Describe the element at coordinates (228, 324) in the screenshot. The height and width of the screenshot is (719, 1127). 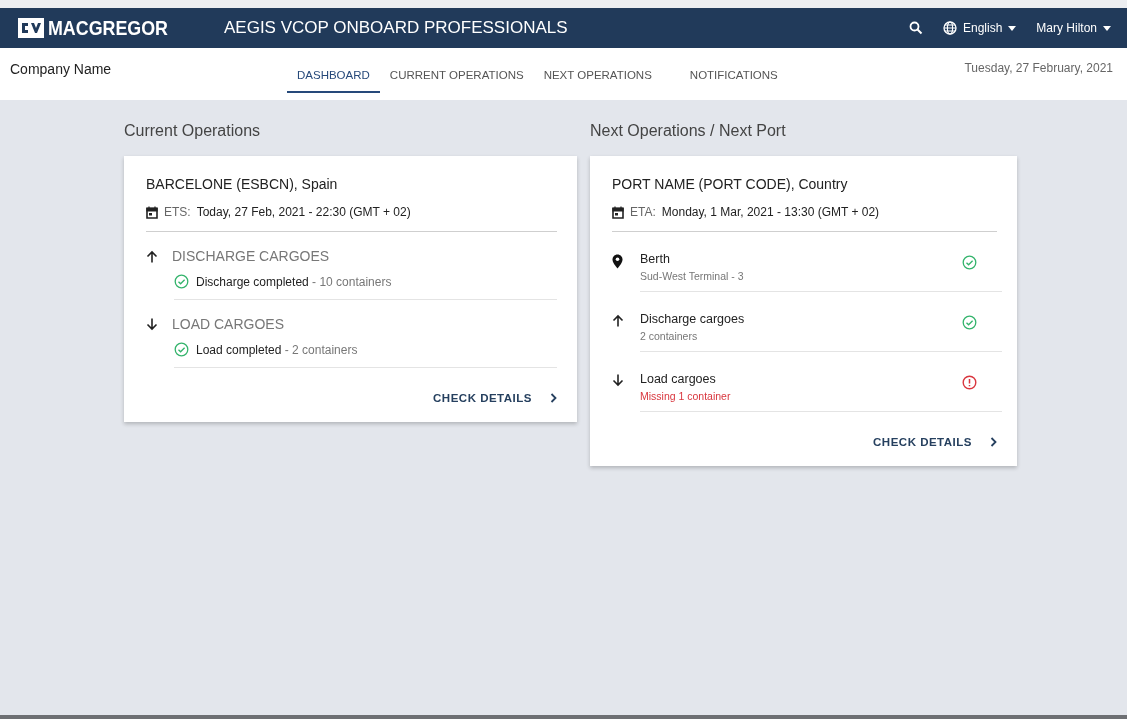
I see `section-heading: LOAD CARGOES` at that location.